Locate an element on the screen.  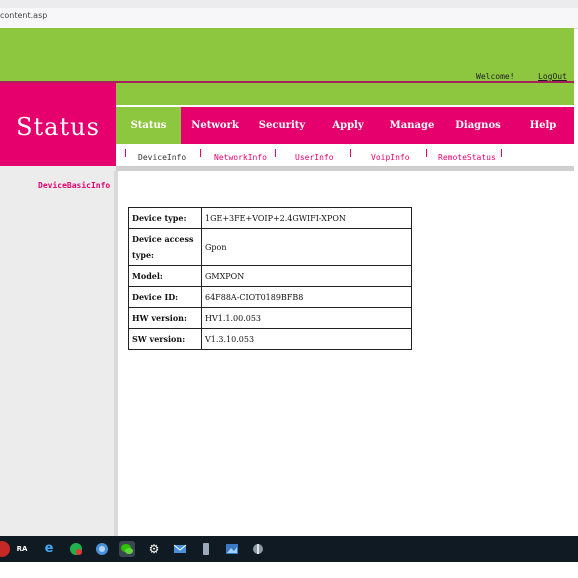
logout-link: LogOut is located at coordinates (552, 76).